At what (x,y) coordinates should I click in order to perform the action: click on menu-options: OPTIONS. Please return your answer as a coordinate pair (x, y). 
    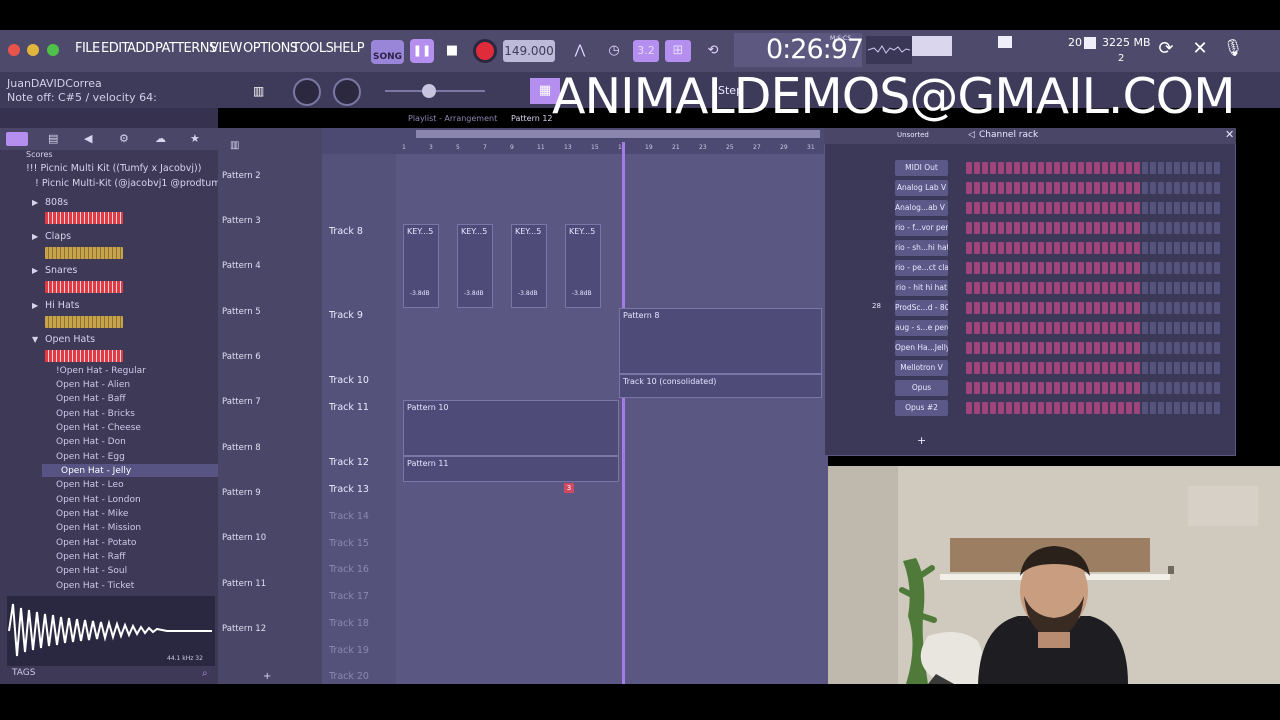
    Looking at the image, I should click on (270, 48).